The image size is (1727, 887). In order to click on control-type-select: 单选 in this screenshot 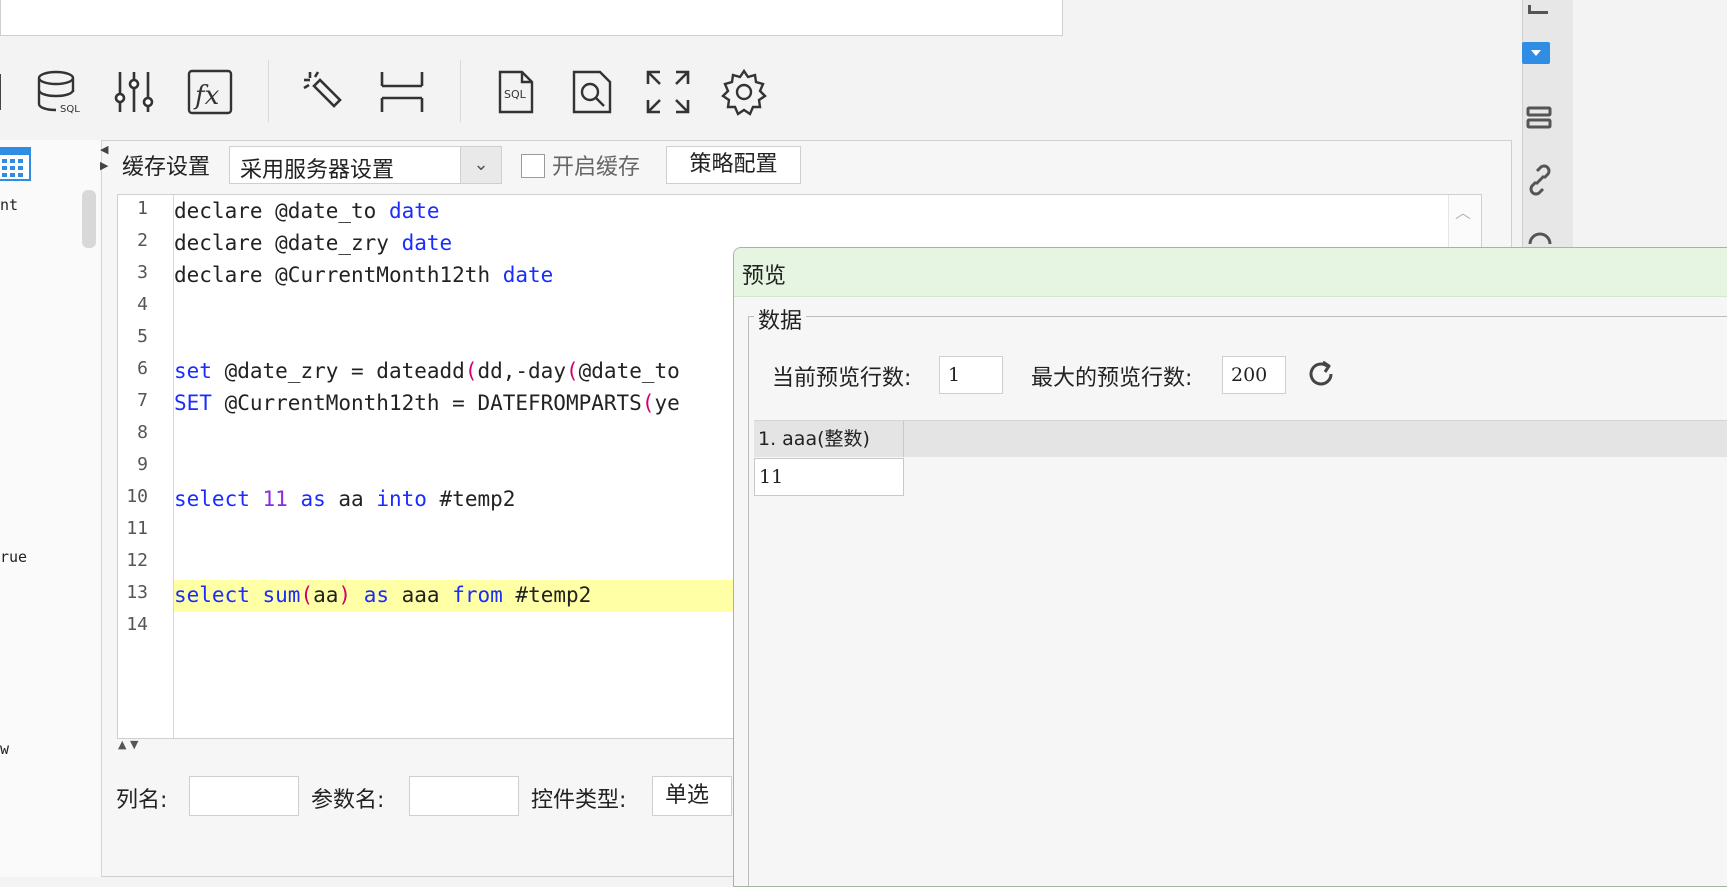, I will do `click(692, 796)`.